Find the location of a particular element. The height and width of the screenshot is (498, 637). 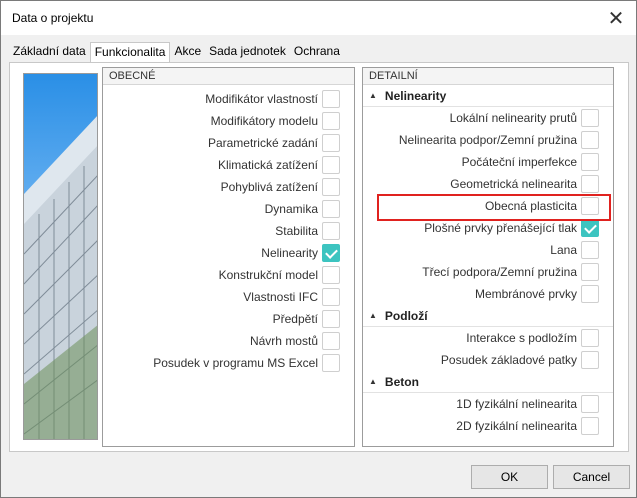

checkbox-konstrukcni-model is located at coordinates (331, 275).